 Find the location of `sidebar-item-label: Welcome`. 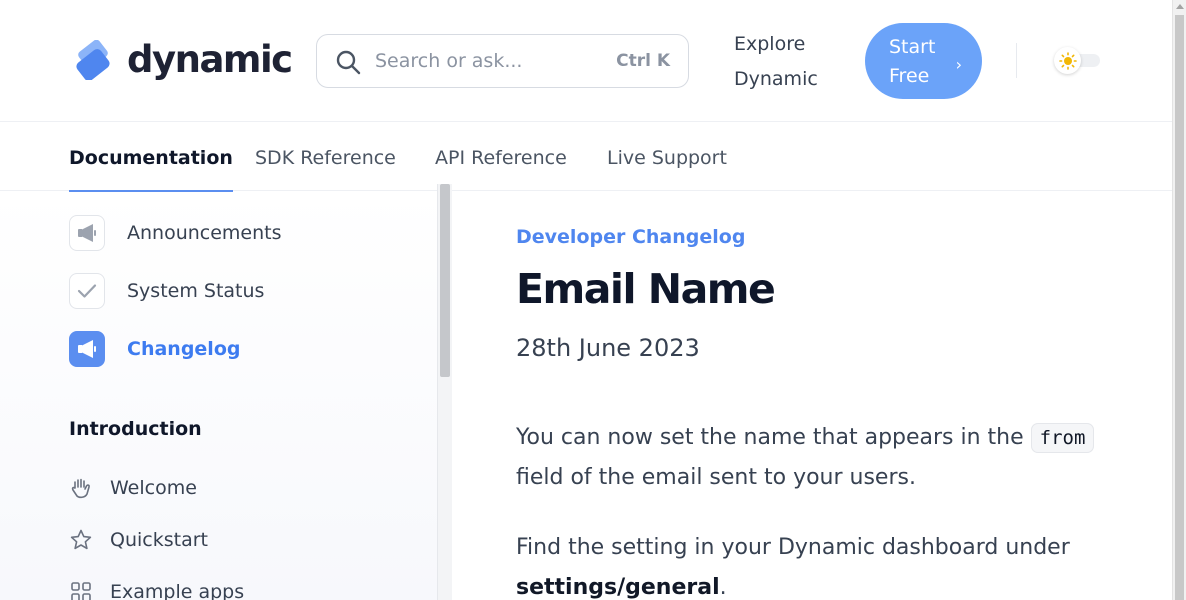

sidebar-item-label: Welcome is located at coordinates (153, 488).